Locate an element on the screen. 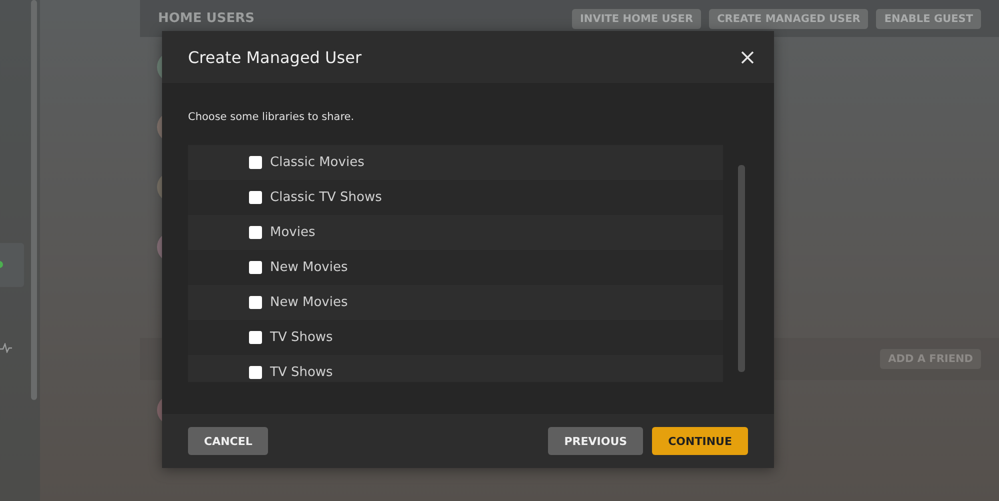 This screenshot has width=999, height=501. header-button: CREATE MANAGED USER is located at coordinates (788, 18).